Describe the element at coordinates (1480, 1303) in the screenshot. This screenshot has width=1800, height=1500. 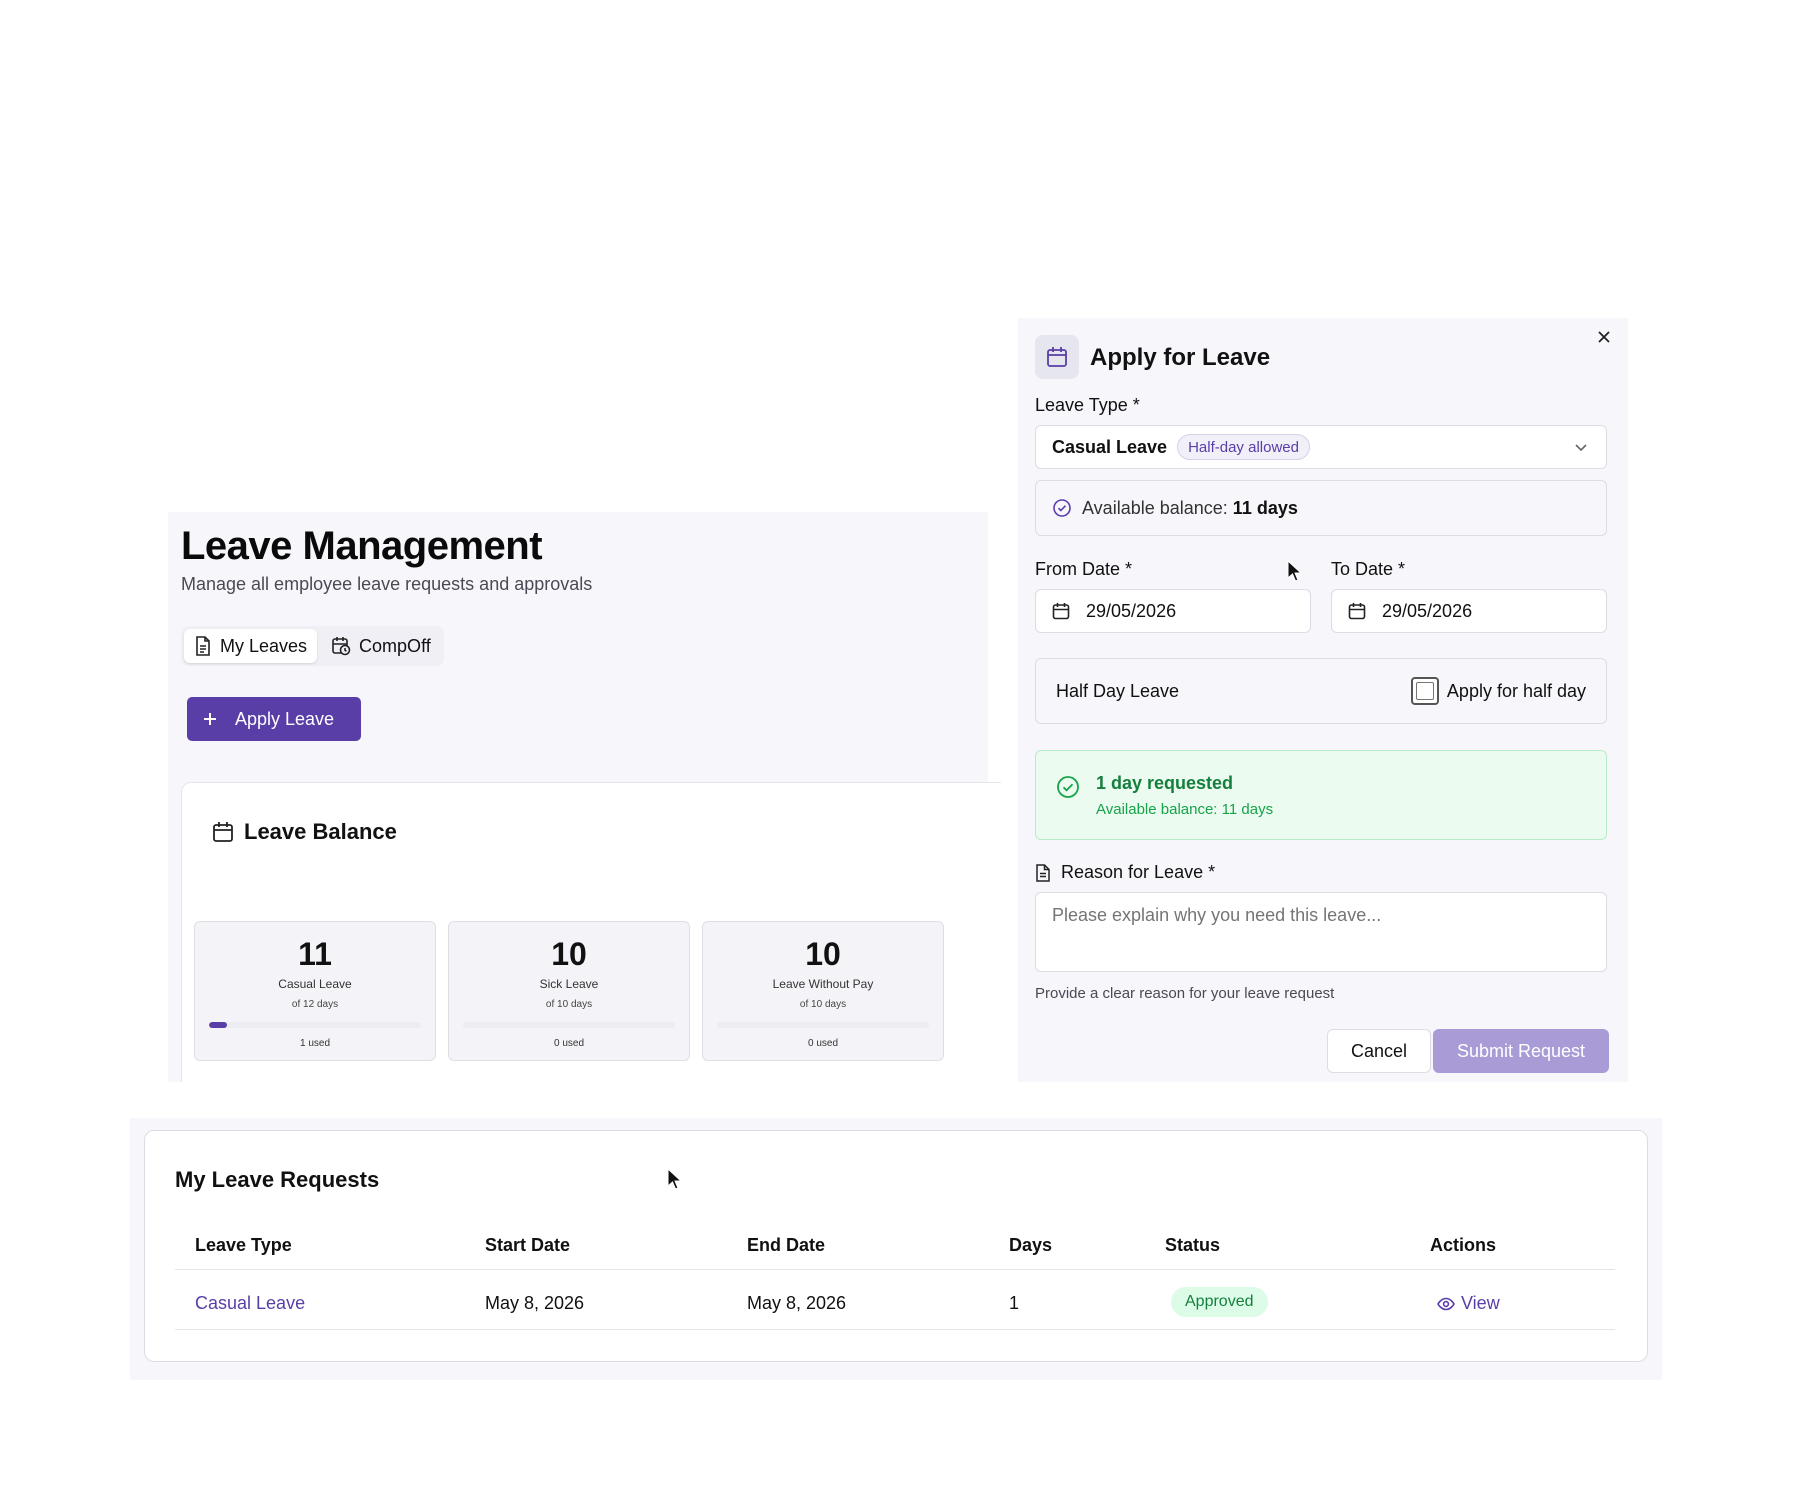
I see `view-label: View` at that location.